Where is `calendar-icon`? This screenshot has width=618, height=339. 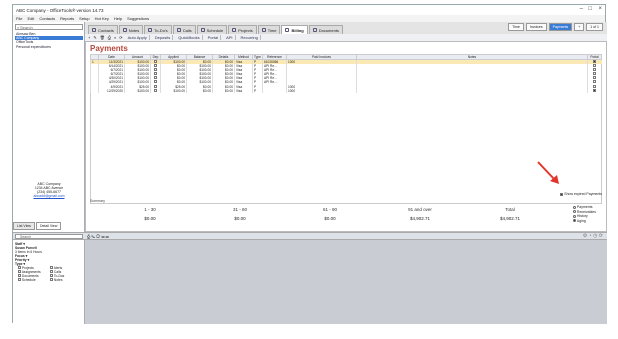 calendar-icon is located at coordinates (202, 30).